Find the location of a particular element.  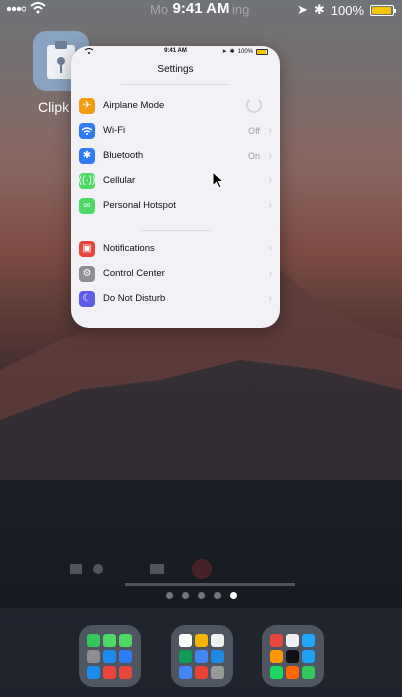

page-indicator is located at coordinates (201, 595).